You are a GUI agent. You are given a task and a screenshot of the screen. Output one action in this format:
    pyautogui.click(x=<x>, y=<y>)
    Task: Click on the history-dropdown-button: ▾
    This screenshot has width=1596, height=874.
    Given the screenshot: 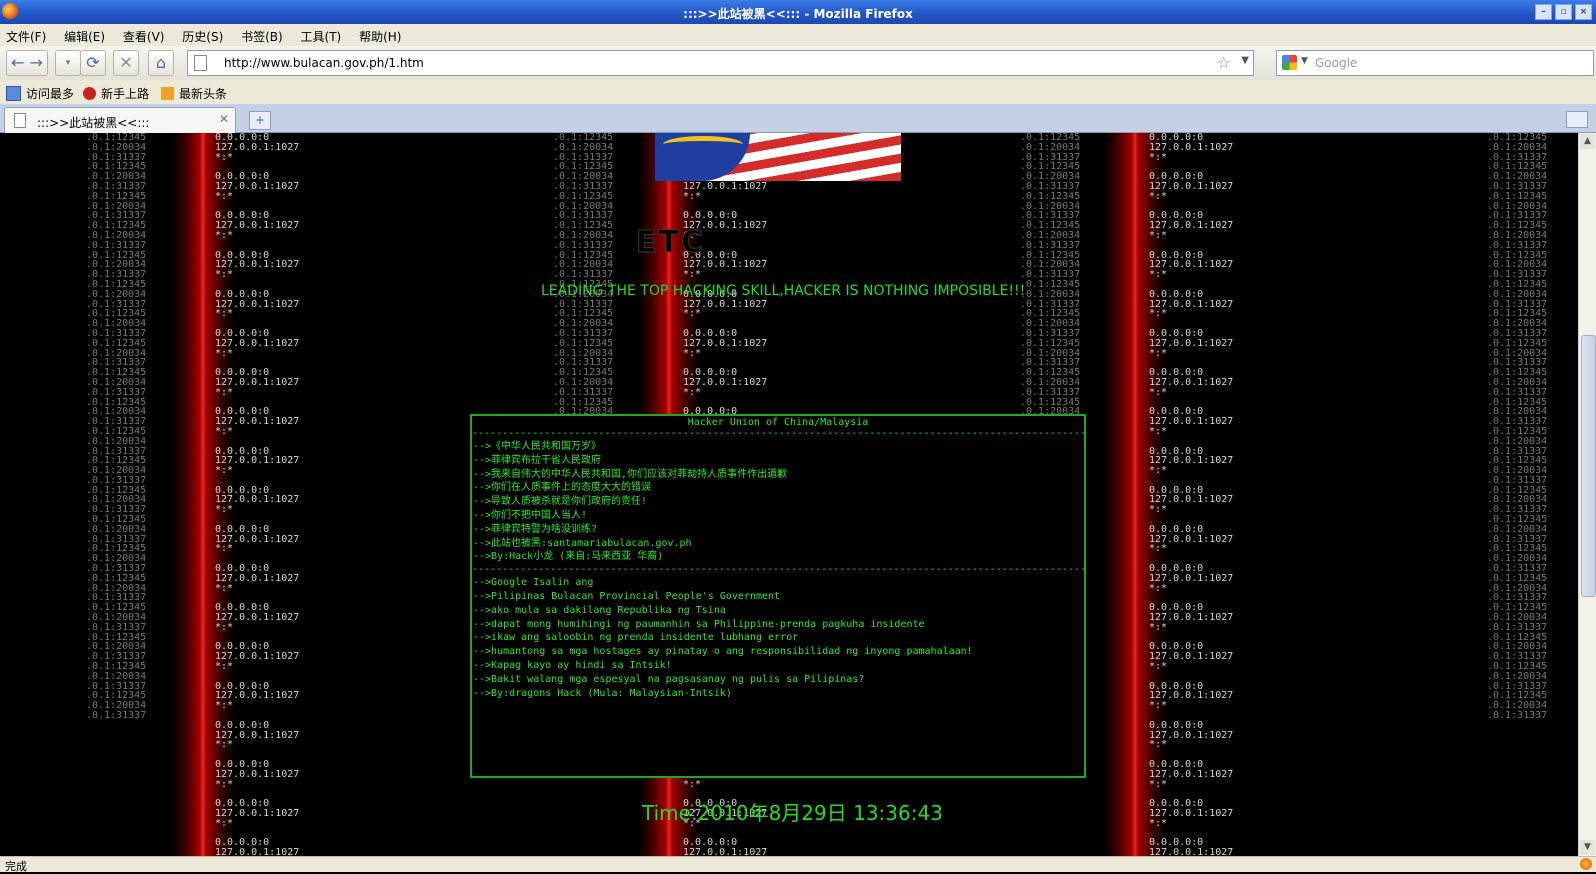 What is the action you would take?
    pyautogui.click(x=68, y=63)
    